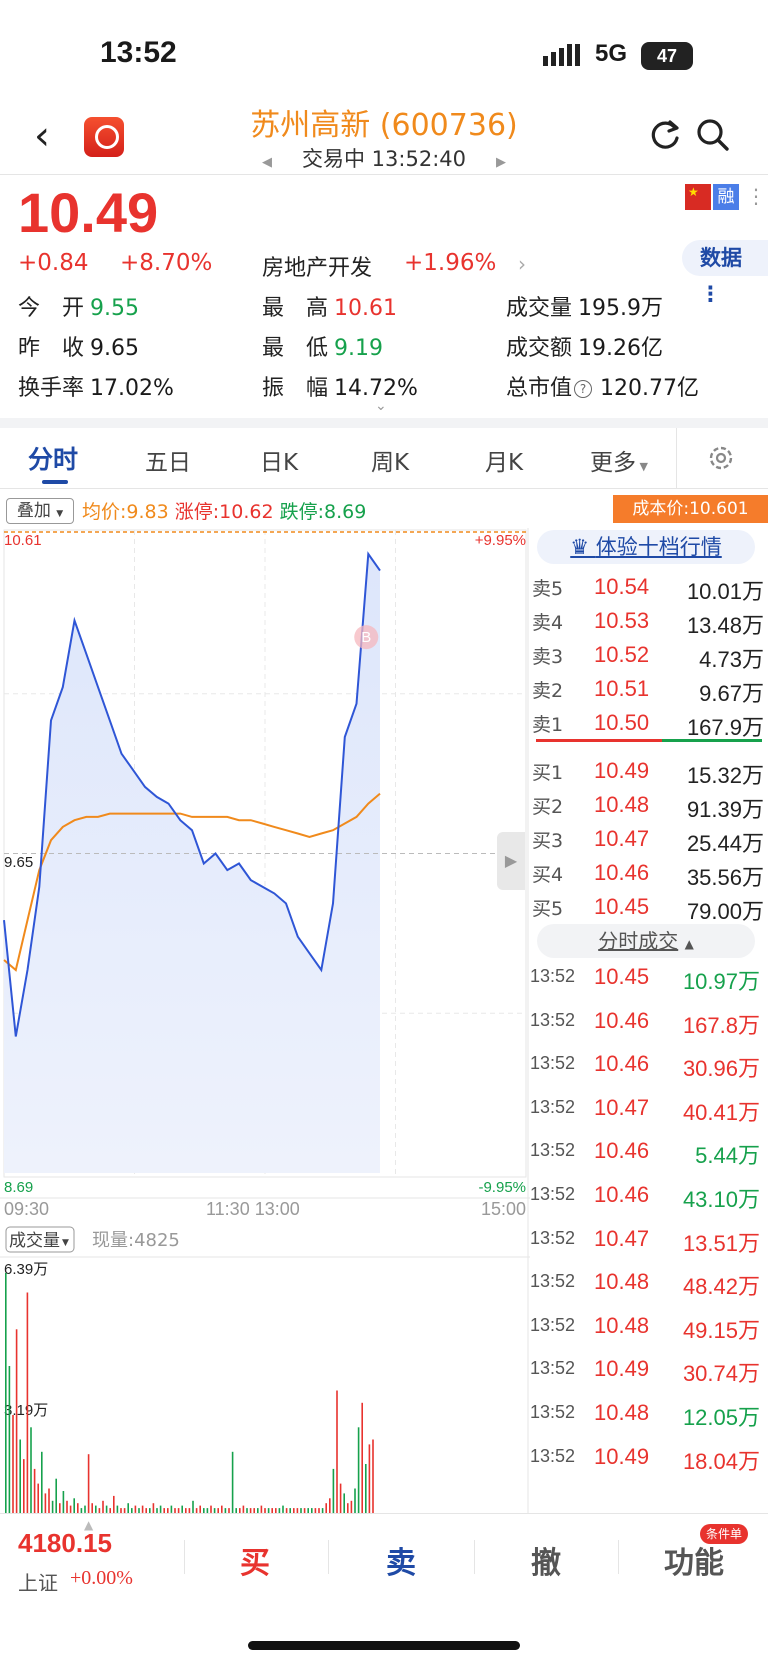  Describe the element at coordinates (622, 976) in the screenshot. I see `tick-price: 10.45` at that location.